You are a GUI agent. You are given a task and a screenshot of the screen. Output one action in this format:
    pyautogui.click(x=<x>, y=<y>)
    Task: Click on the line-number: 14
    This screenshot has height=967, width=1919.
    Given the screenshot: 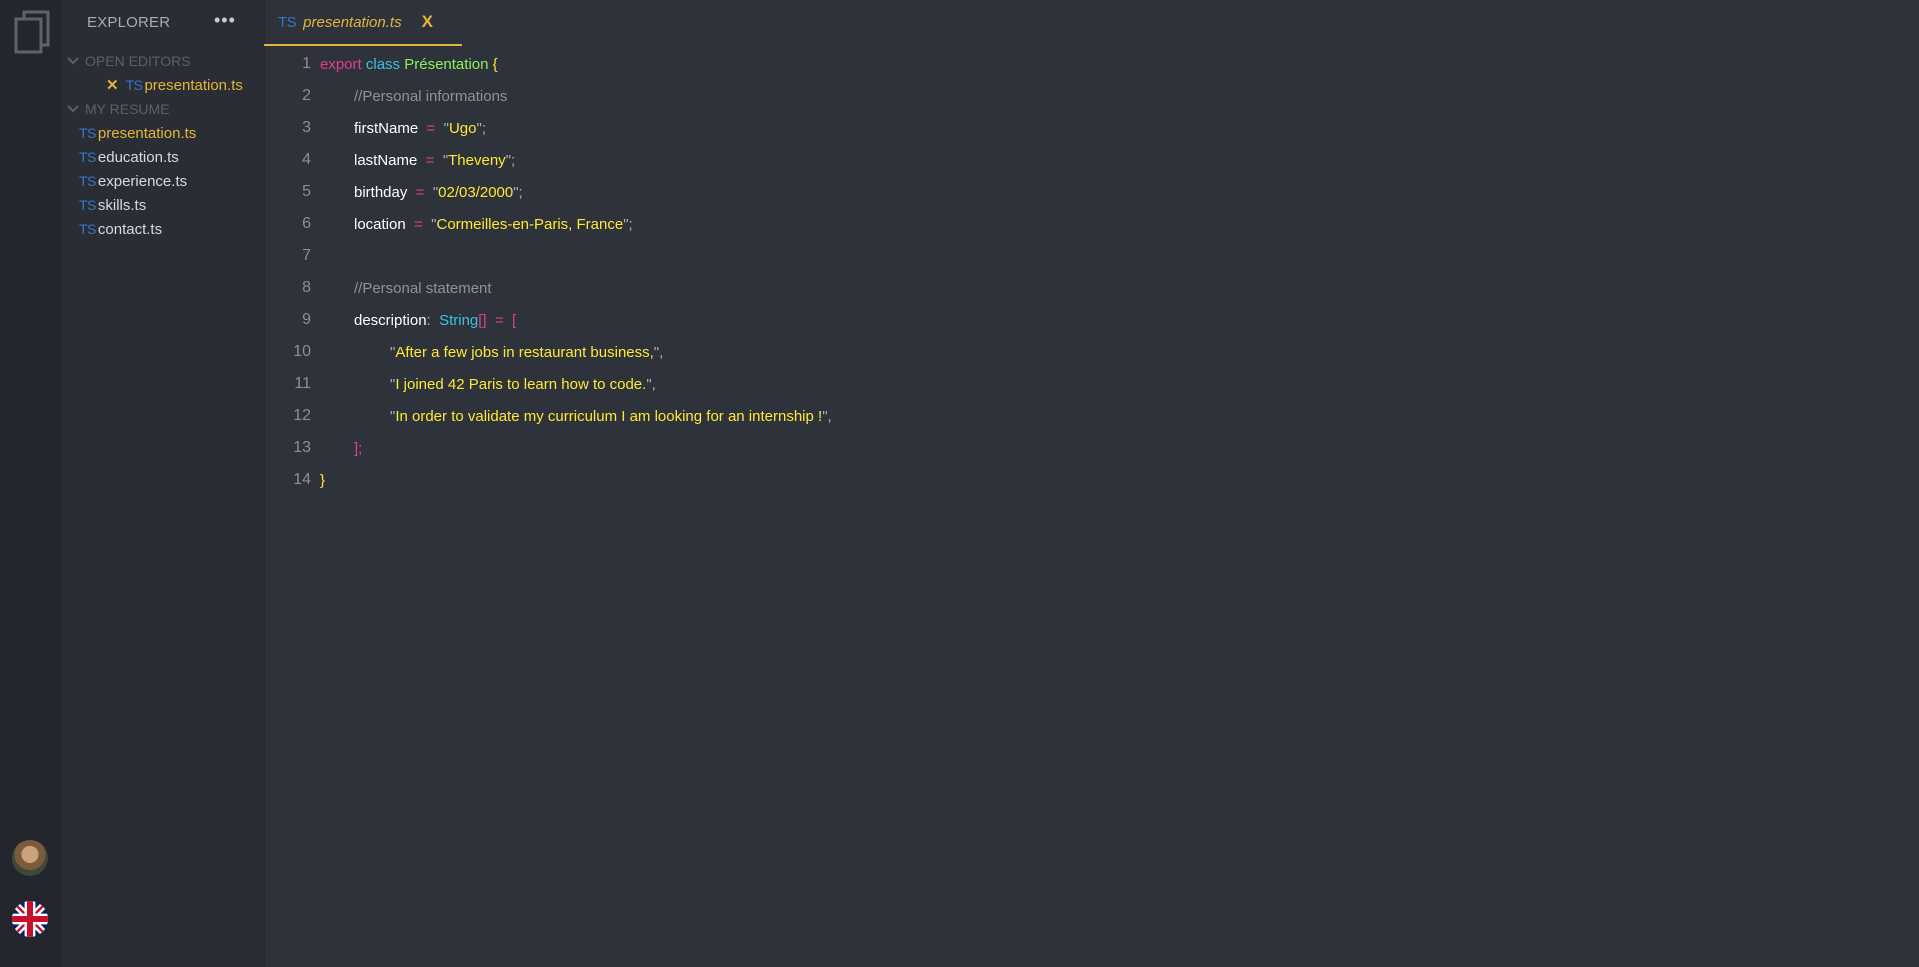 What is the action you would take?
    pyautogui.click(x=302, y=479)
    